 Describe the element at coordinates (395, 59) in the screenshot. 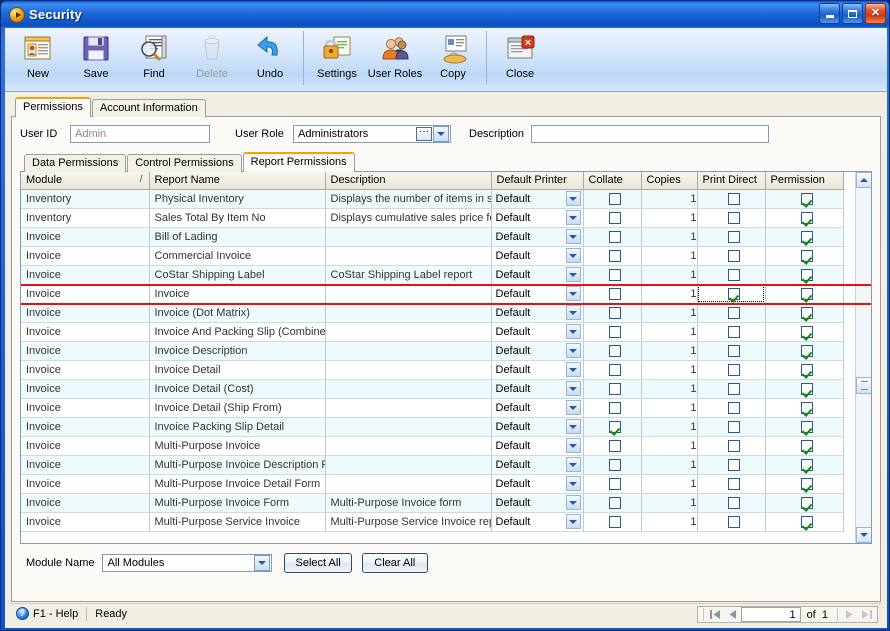

I see `toolbar-user-roles-button: User Roles` at that location.